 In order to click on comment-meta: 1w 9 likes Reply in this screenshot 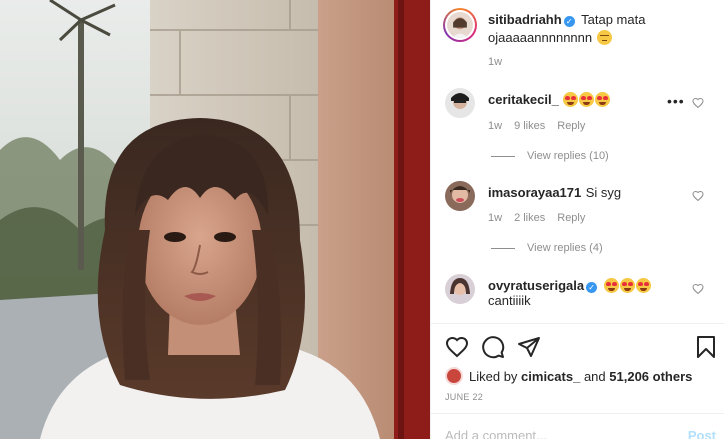, I will do `click(542, 126)`.